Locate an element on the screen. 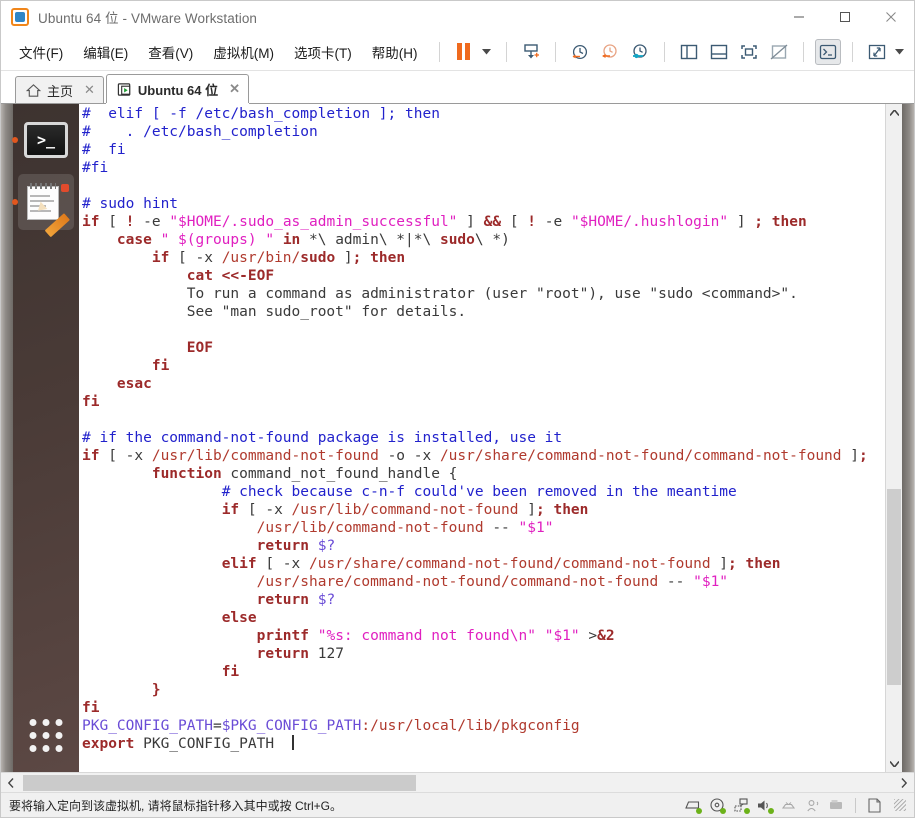 The image size is (915, 818). window-title: Ubuntu 64 位 - VMware Workstation is located at coordinates (148, 18).